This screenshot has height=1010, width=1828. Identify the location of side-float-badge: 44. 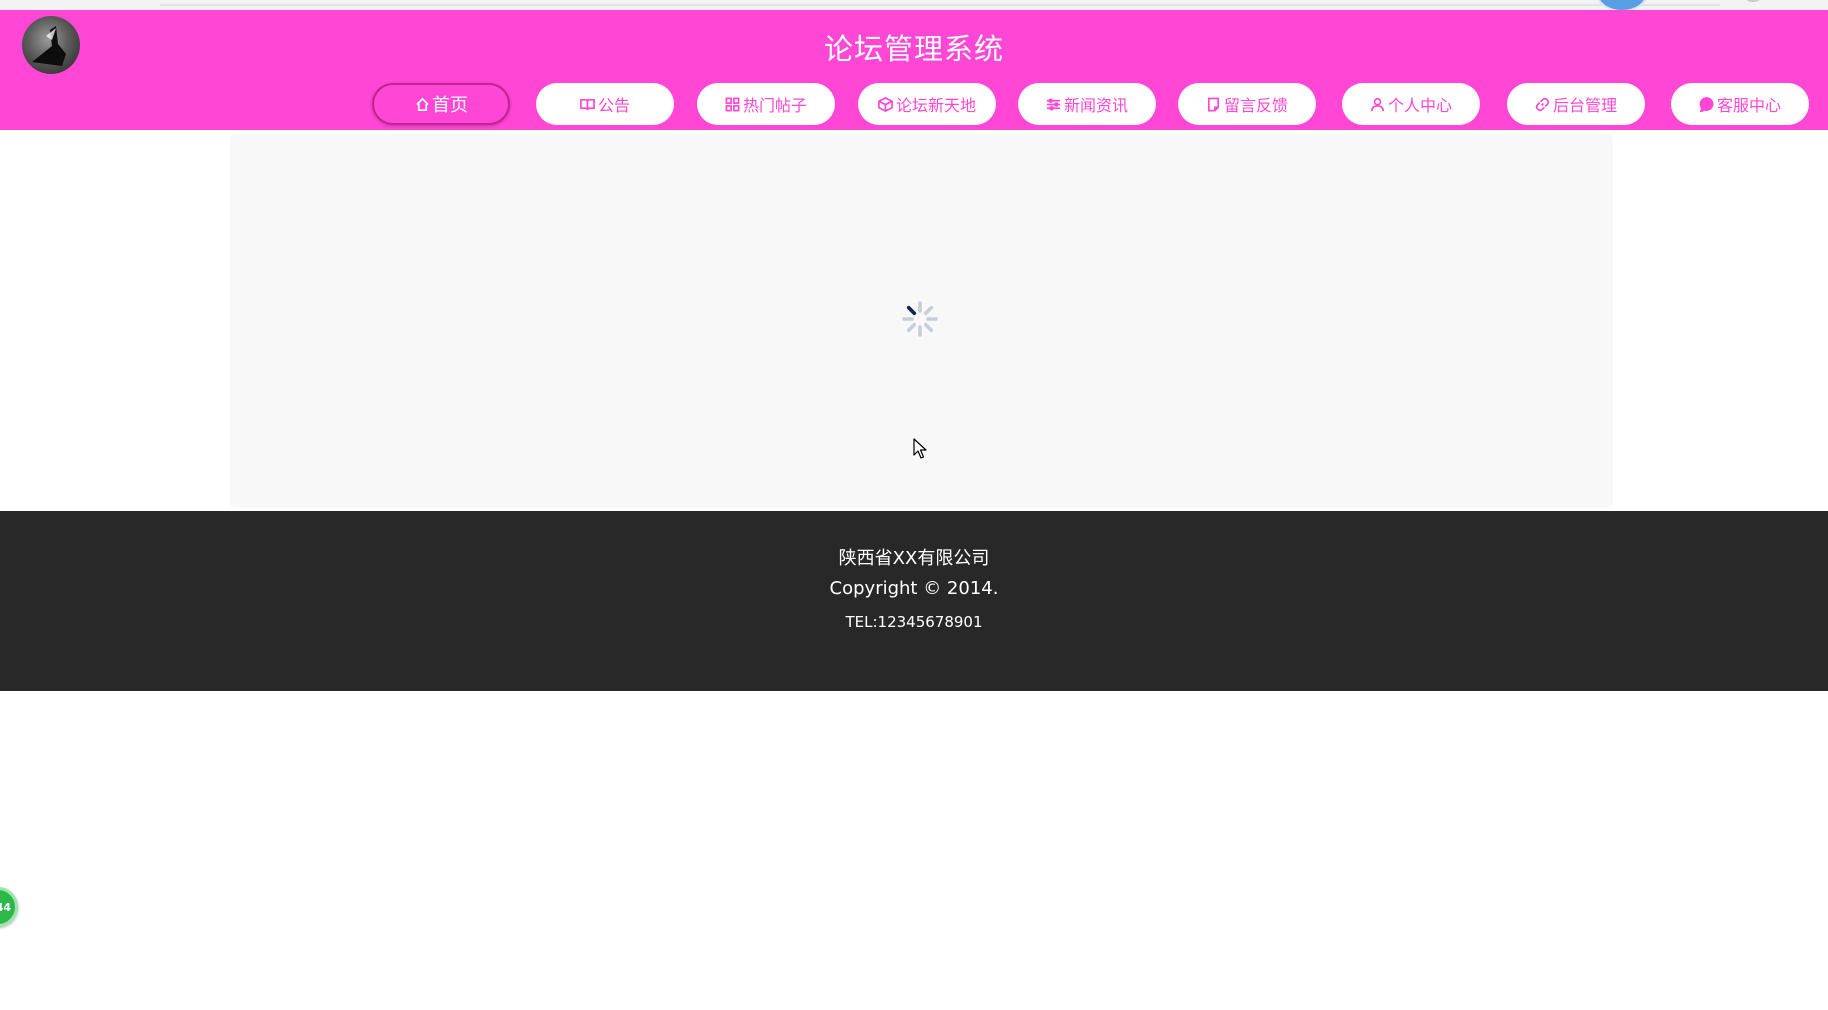
(9, 907).